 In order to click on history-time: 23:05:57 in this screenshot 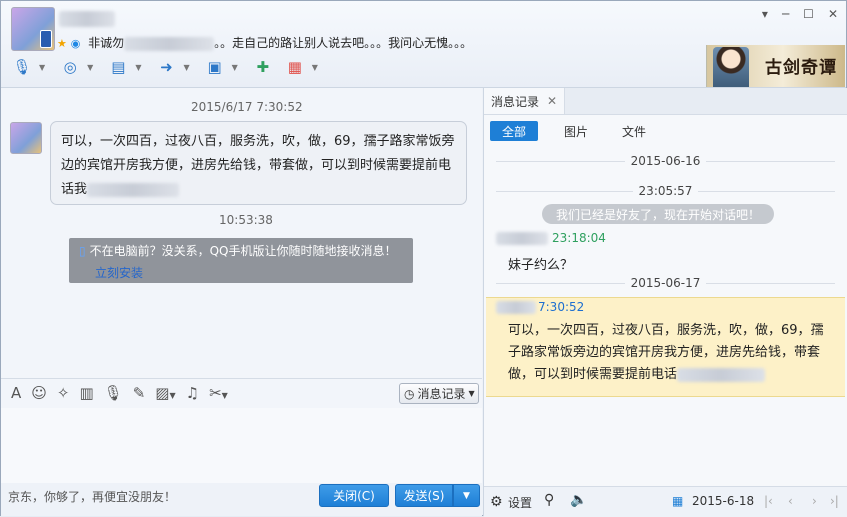, I will do `click(665, 191)`.